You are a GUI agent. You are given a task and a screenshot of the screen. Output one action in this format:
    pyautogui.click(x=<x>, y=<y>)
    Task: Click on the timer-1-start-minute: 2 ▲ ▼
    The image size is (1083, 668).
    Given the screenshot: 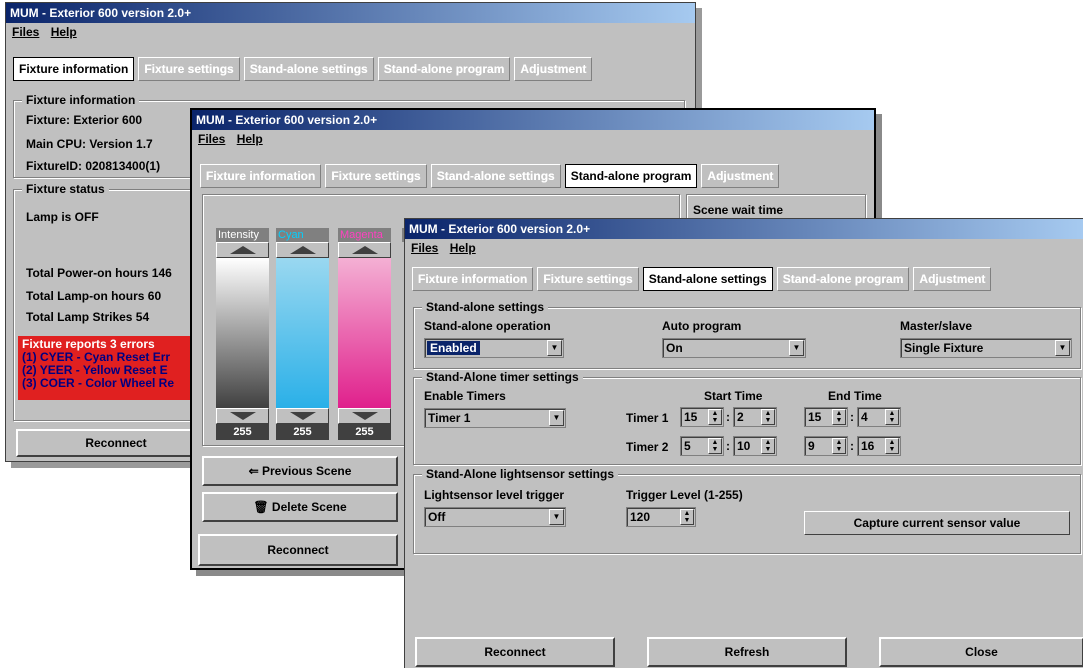 What is the action you would take?
    pyautogui.click(x=755, y=417)
    